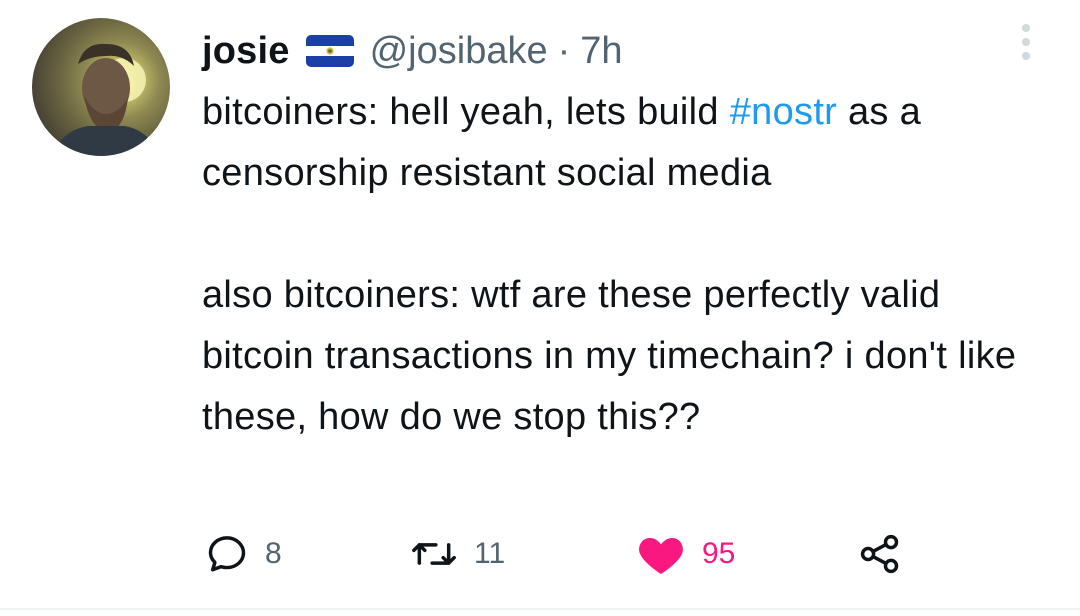  I want to click on heart-filled-icon, so click(661, 556).